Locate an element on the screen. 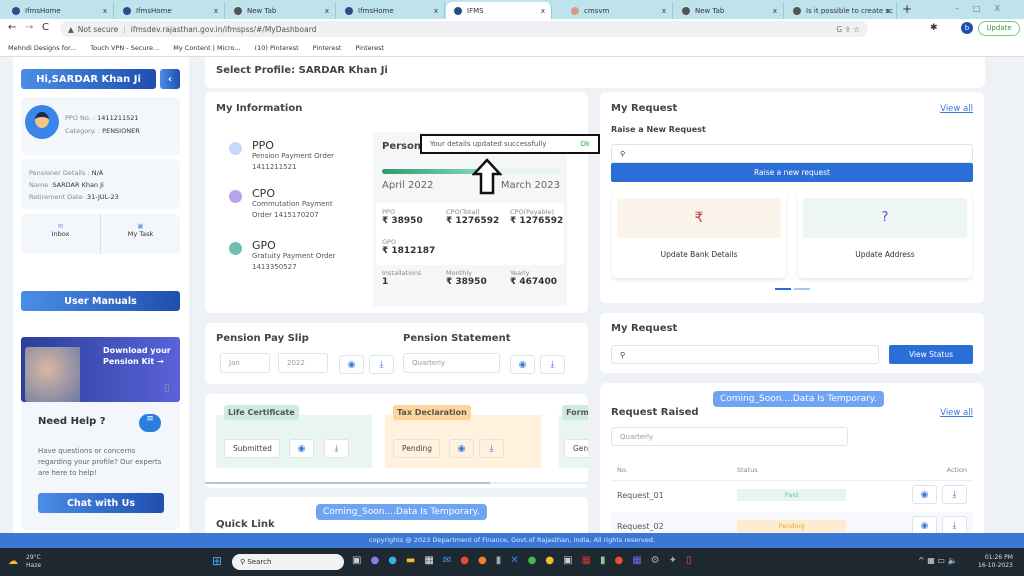 The width and height of the screenshot is (1024, 576). browser-tab-active: IFMS x is located at coordinates (499, 10).